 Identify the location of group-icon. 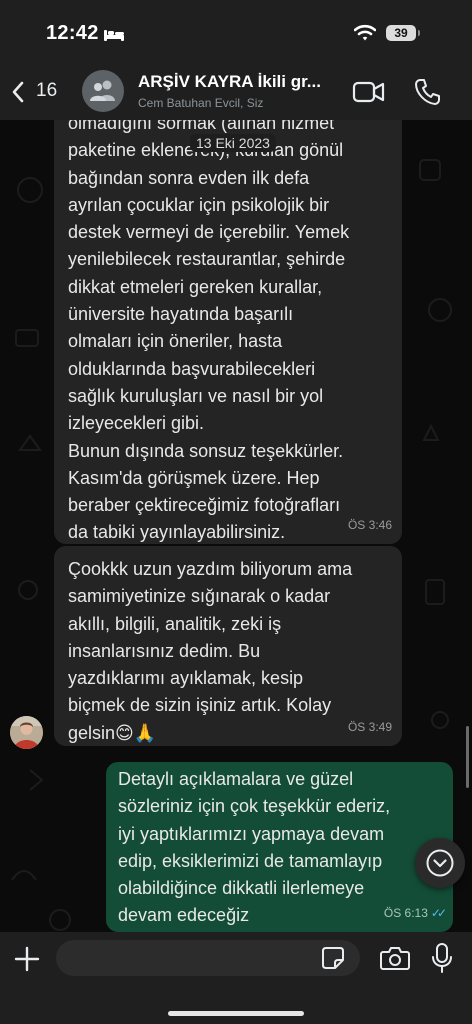
(102, 90).